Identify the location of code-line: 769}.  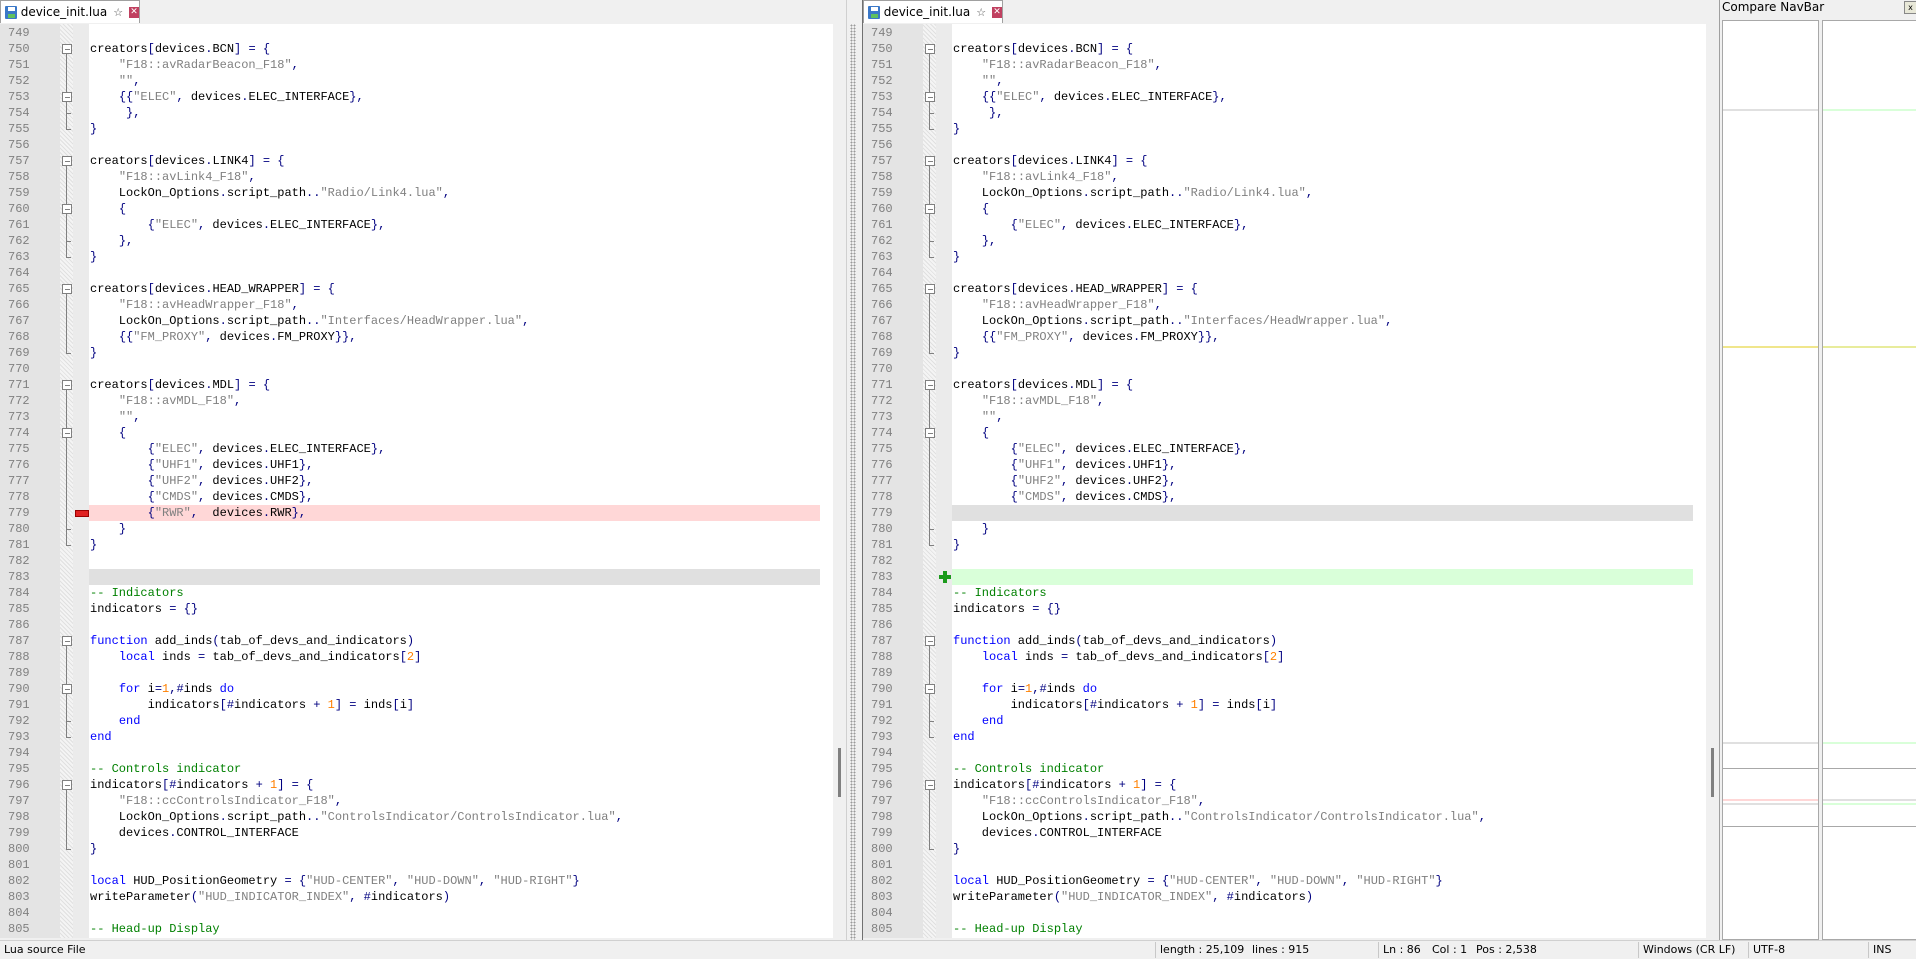
(1278, 353).